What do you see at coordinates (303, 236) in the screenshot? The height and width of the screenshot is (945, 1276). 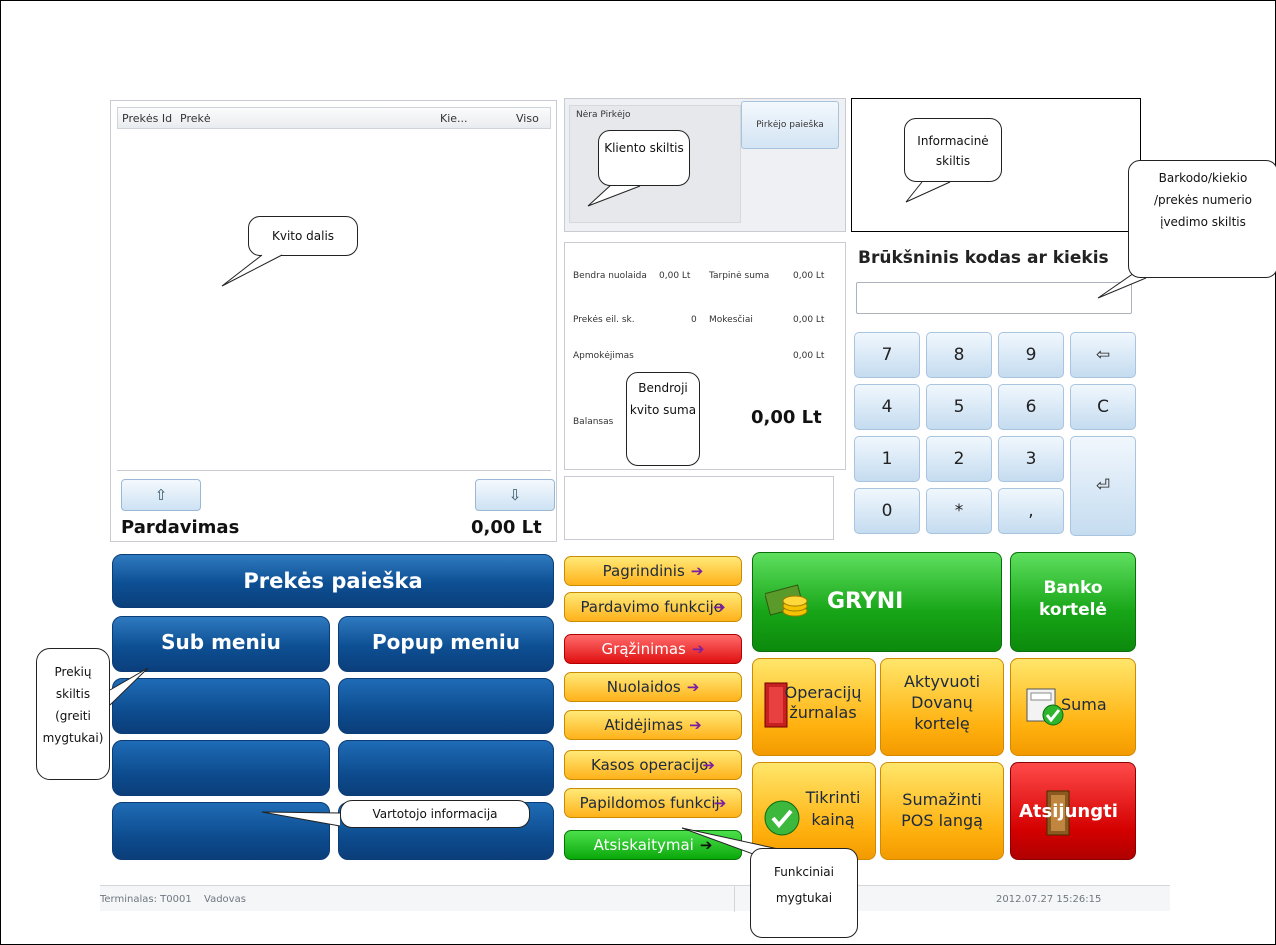 I see `callout-receipt-text` at bounding box center [303, 236].